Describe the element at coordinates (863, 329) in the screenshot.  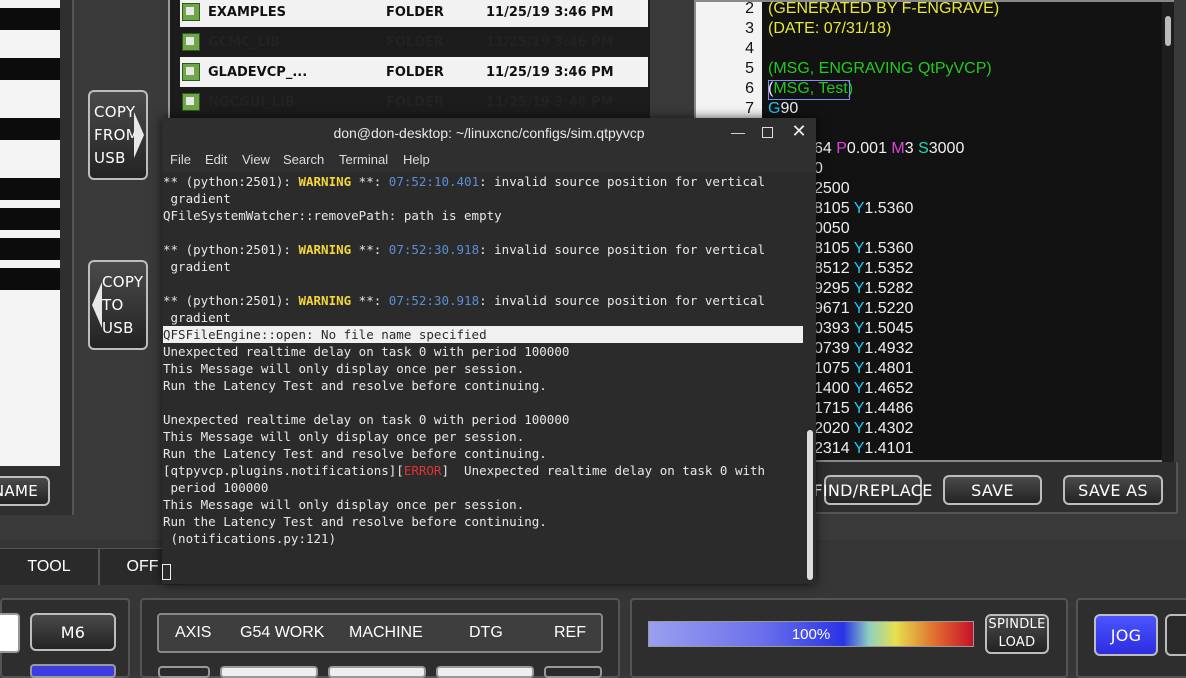
I see `code-line: 0393 Y1.5045` at that location.